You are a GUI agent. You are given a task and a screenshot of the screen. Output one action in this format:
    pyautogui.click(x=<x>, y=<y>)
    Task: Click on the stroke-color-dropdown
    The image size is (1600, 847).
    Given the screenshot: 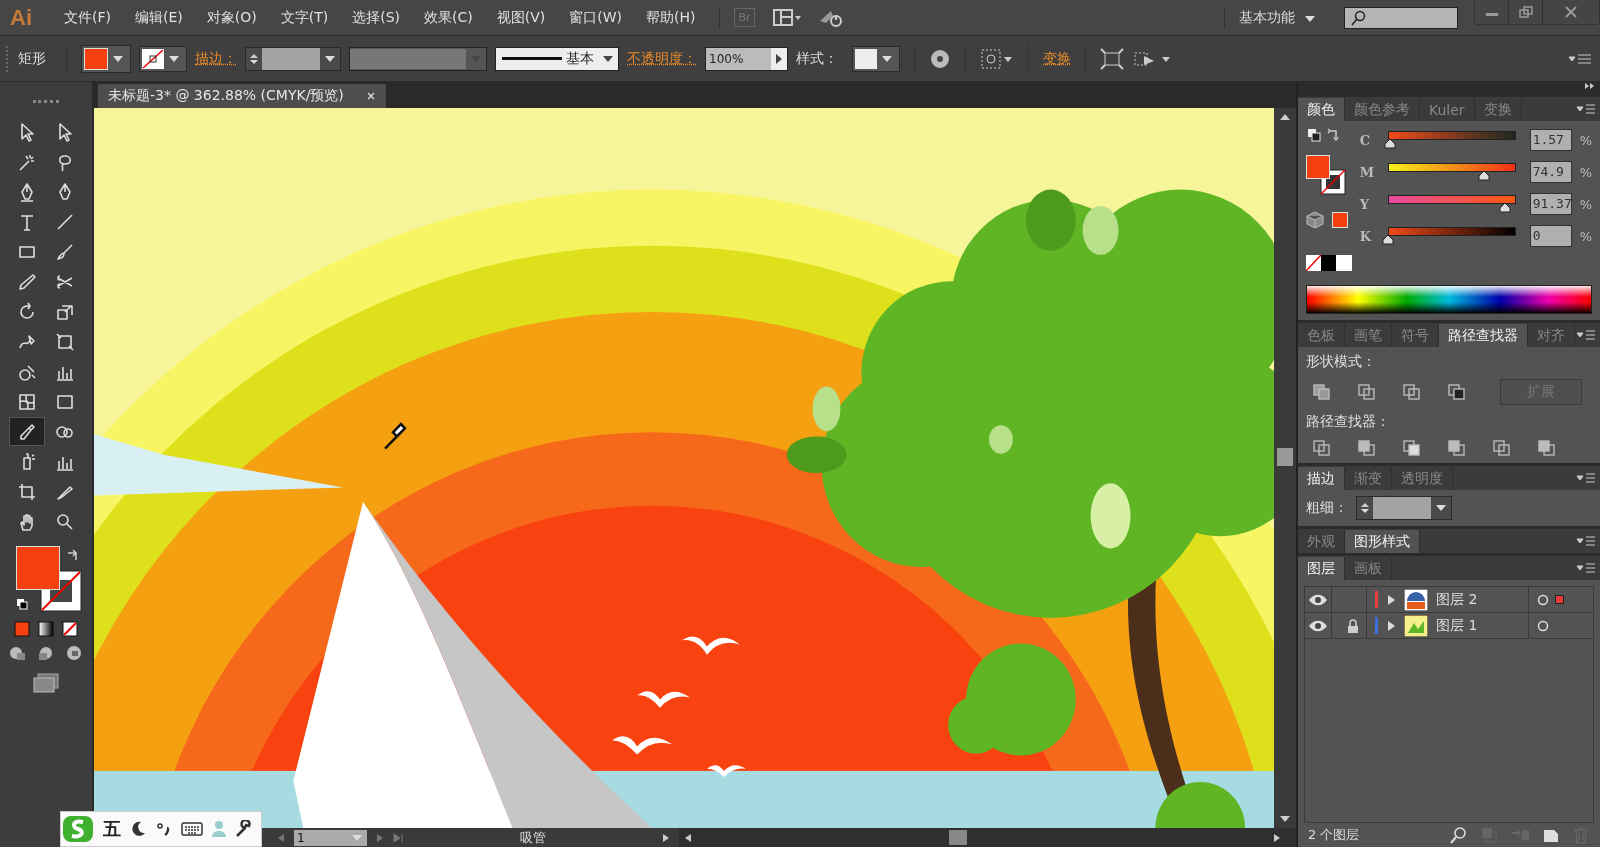 What is the action you would take?
    pyautogui.click(x=163, y=58)
    